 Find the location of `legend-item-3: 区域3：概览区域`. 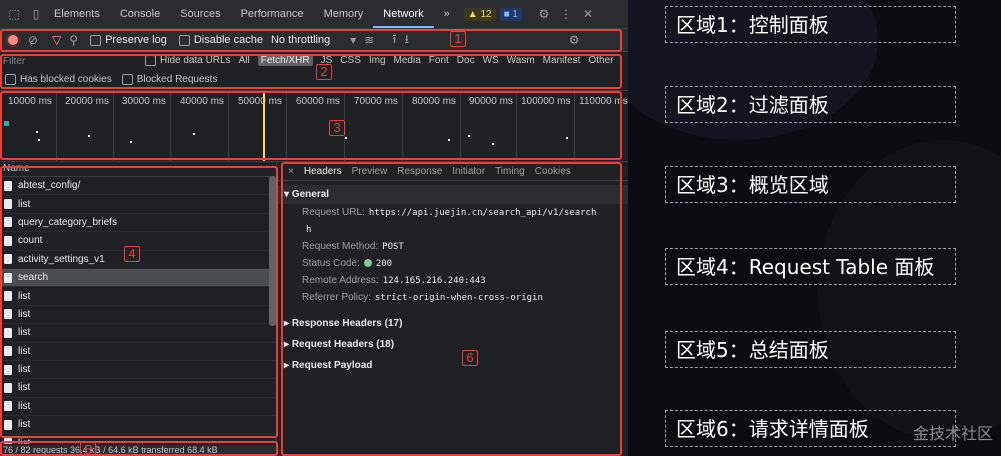

legend-item-3: 区域3：概览区域 is located at coordinates (810, 184).